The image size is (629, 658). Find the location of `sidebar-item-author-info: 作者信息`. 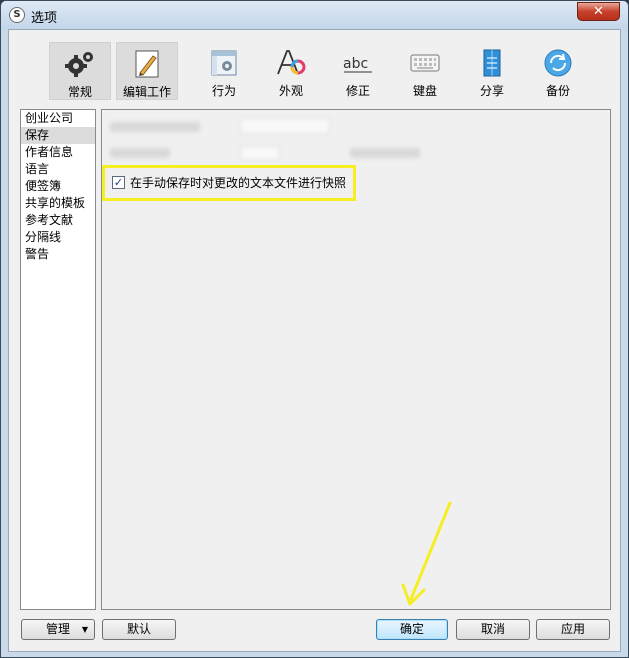

sidebar-item-author-info: 作者信息 is located at coordinates (58, 152).